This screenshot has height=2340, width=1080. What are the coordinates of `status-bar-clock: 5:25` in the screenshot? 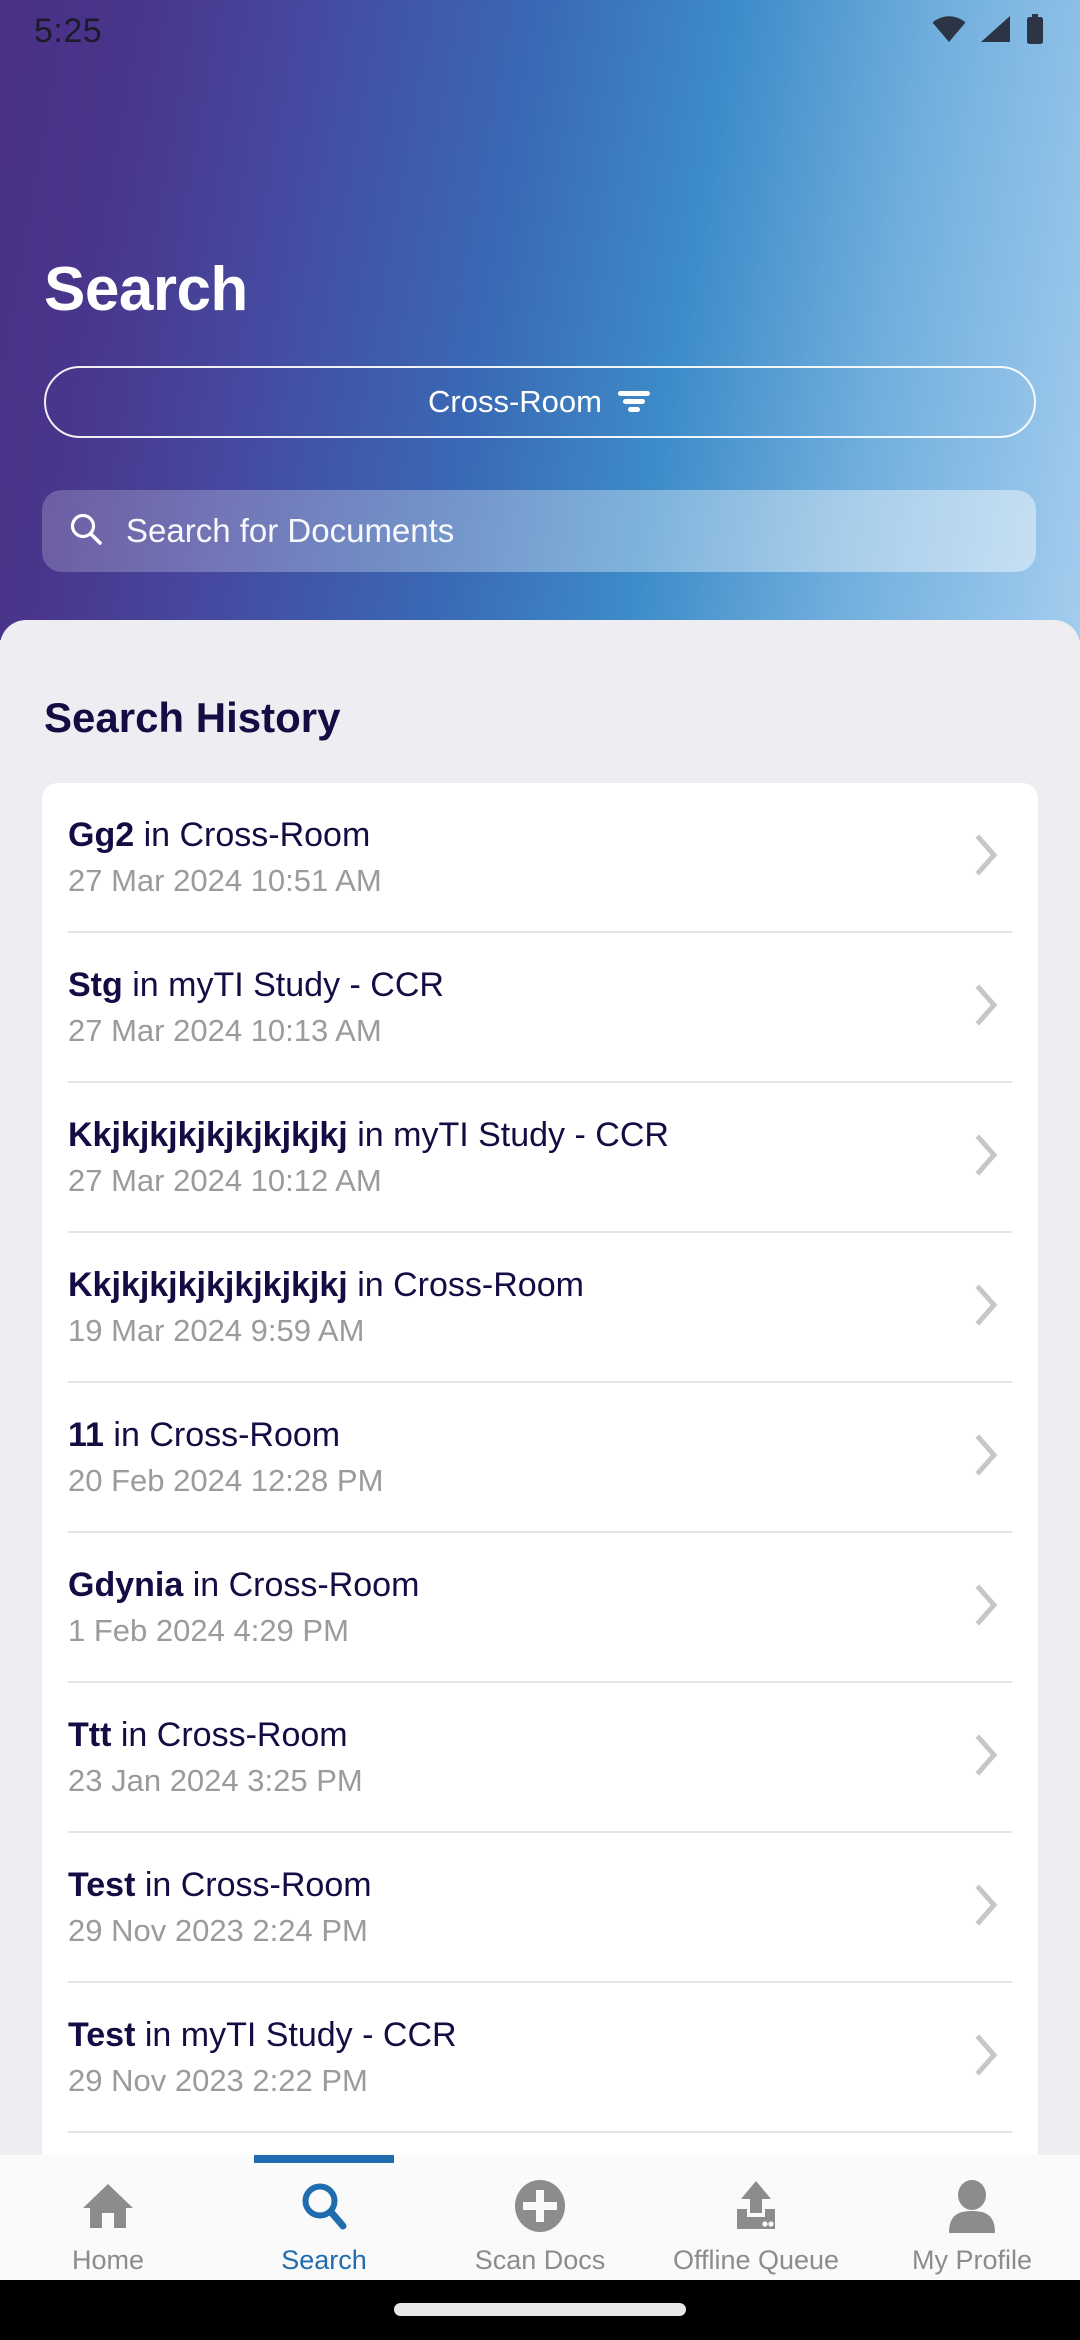 It's located at (68, 31).